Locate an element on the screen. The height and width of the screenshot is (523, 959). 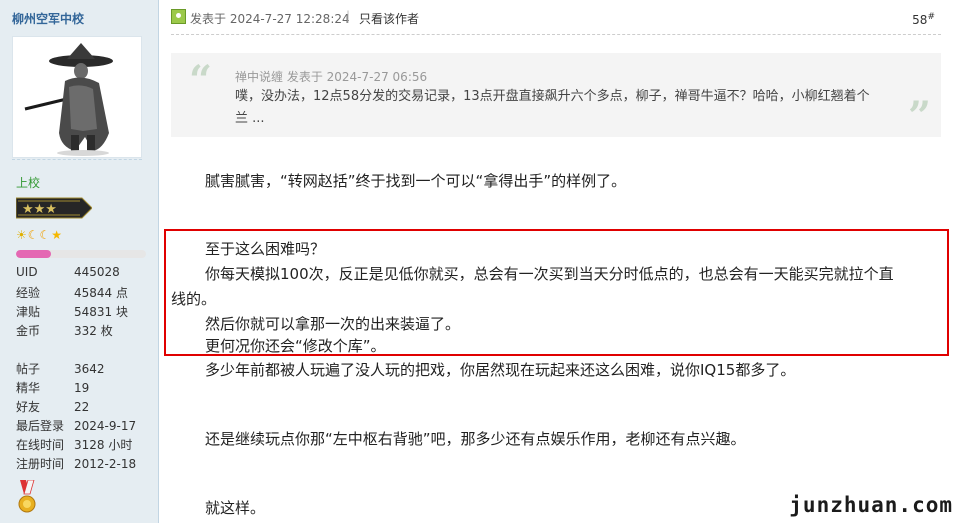
stat-value: 445028 is located at coordinates (97, 272).